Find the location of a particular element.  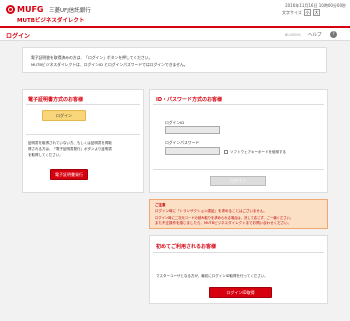

issue-certificate-button: 電子証明書発行 is located at coordinates (69, 174).